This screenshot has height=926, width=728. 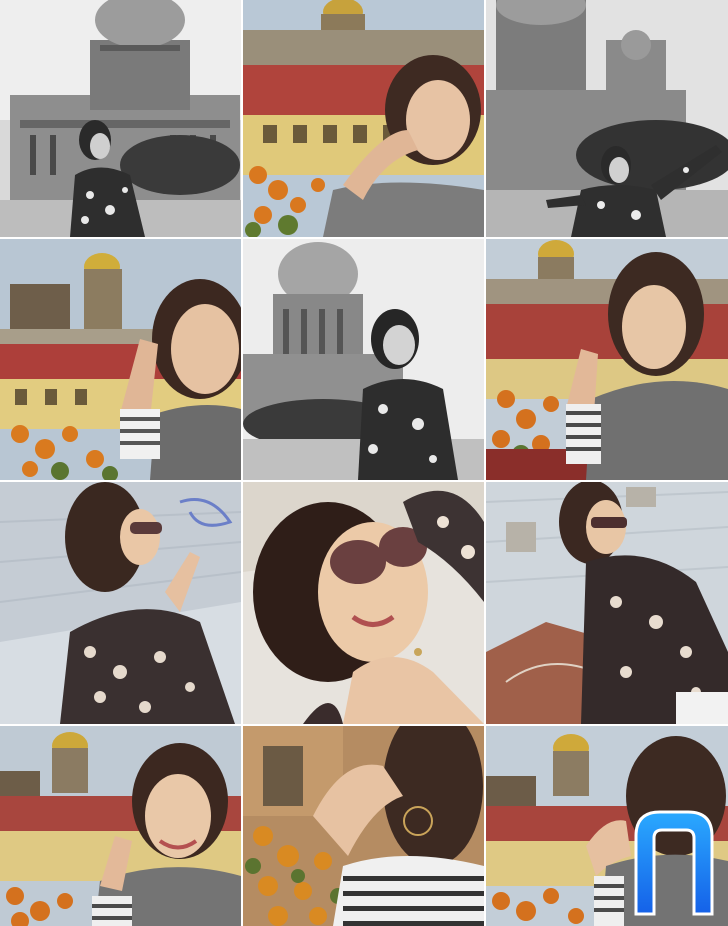 I want to click on photo-flowers-hand, so click(x=363, y=826).